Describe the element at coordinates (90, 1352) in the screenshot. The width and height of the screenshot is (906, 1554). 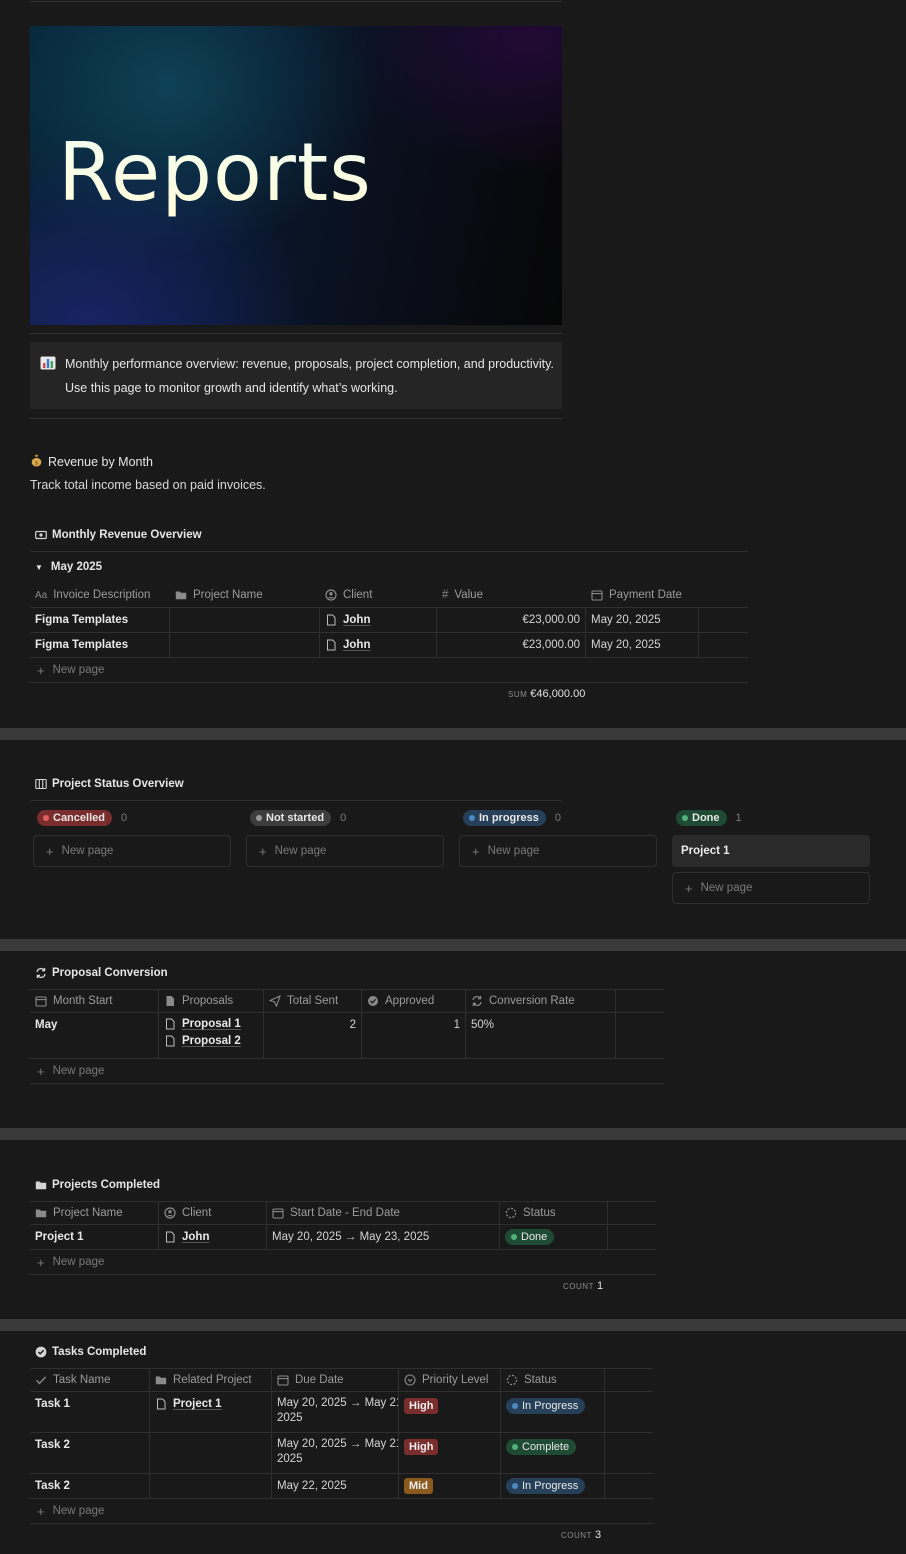
I see `tasks-completed-title: Tasks Completed` at that location.